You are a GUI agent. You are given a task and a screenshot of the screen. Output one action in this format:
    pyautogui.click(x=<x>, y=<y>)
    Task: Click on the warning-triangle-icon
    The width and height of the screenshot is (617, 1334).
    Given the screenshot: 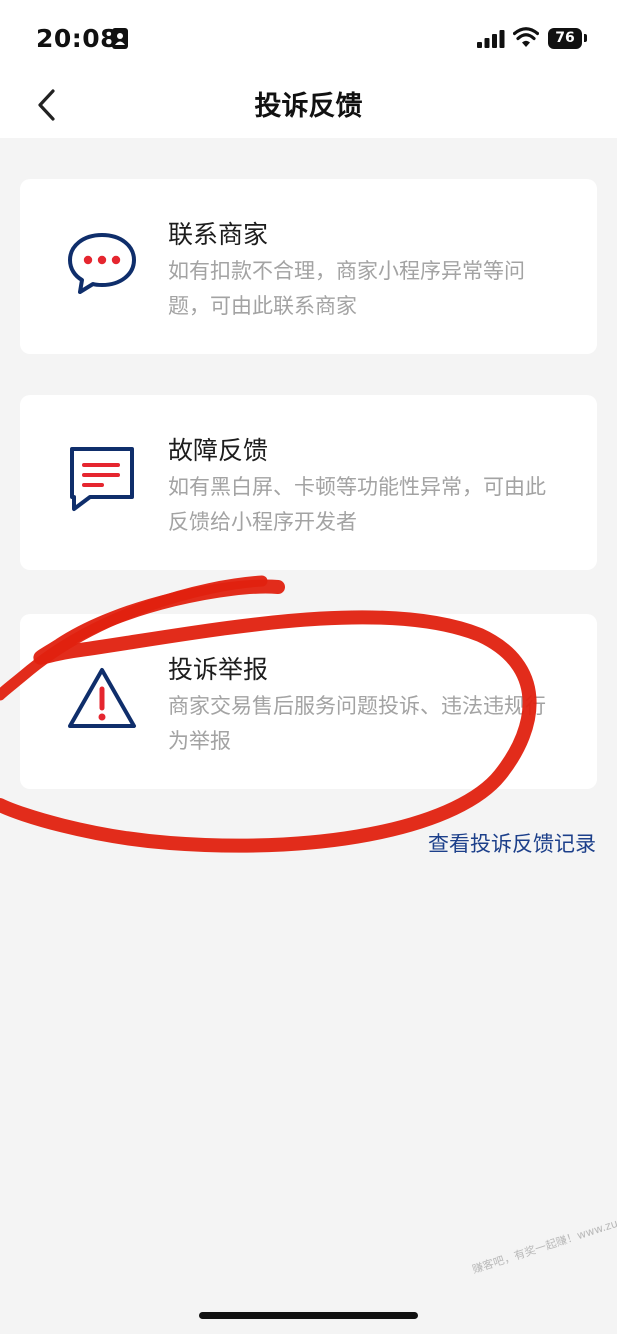 What is the action you would take?
    pyautogui.click(x=102, y=698)
    